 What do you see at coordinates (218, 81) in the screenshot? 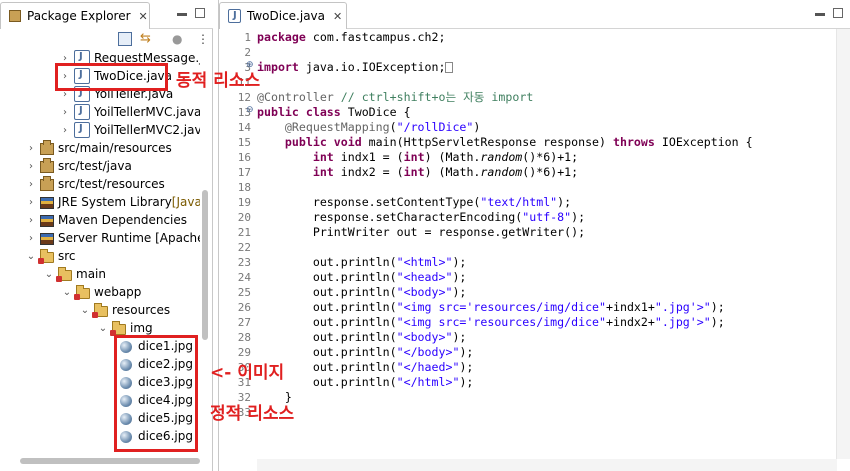
I see `dynamic-resource-label: 동적 리소스` at bounding box center [218, 81].